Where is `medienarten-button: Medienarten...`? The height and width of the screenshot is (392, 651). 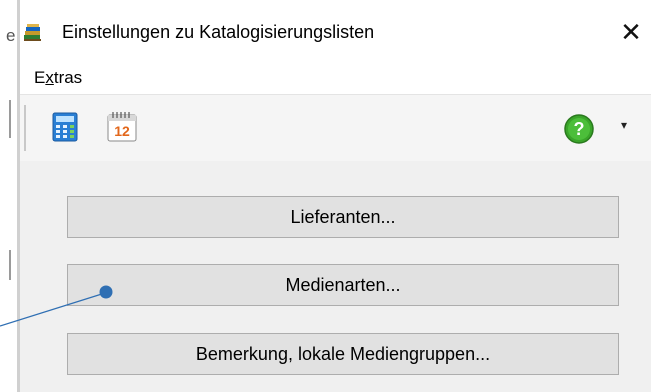
medienarten-button: Medienarten... is located at coordinates (343, 285).